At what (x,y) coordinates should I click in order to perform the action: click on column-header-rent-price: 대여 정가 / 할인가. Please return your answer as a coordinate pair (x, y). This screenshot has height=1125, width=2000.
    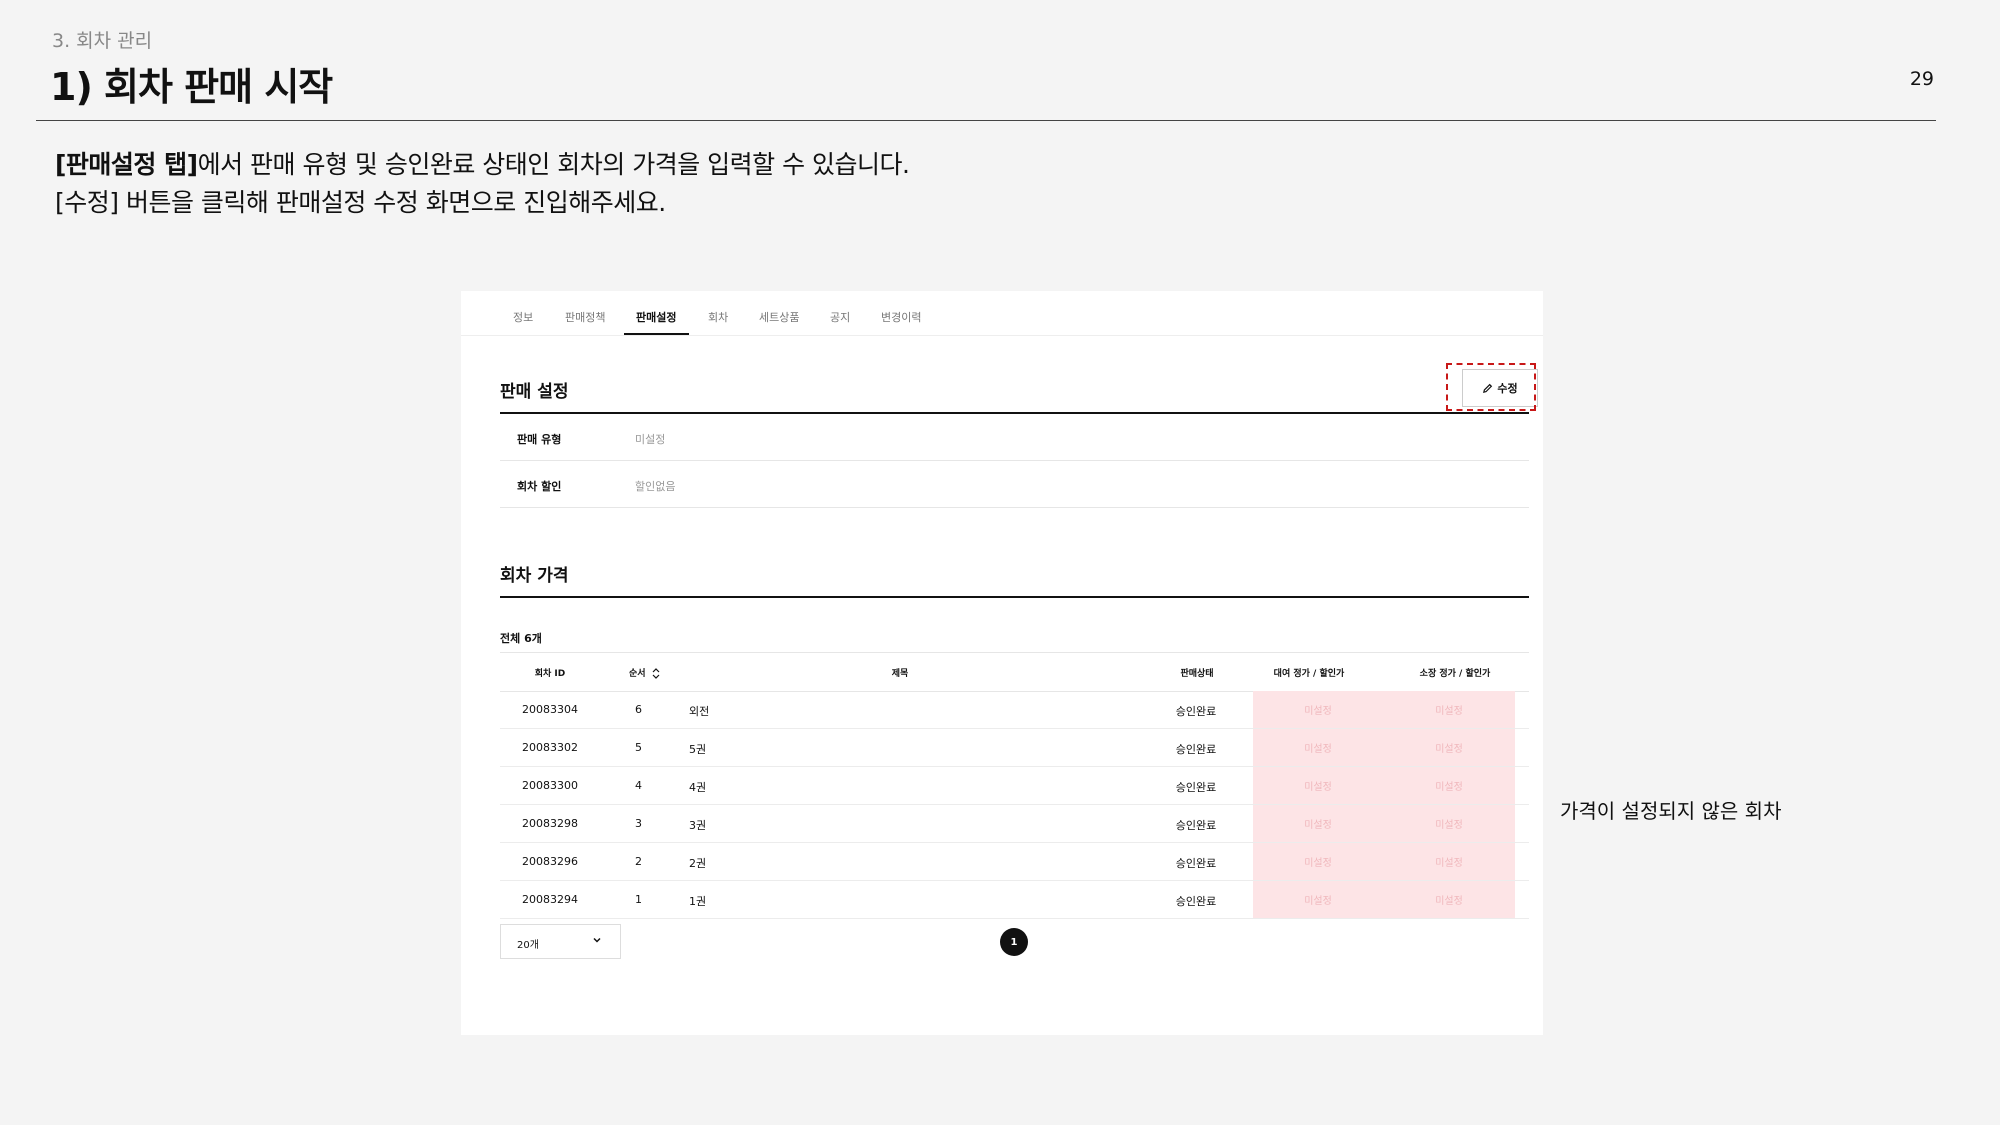
    Looking at the image, I should click on (1309, 674).